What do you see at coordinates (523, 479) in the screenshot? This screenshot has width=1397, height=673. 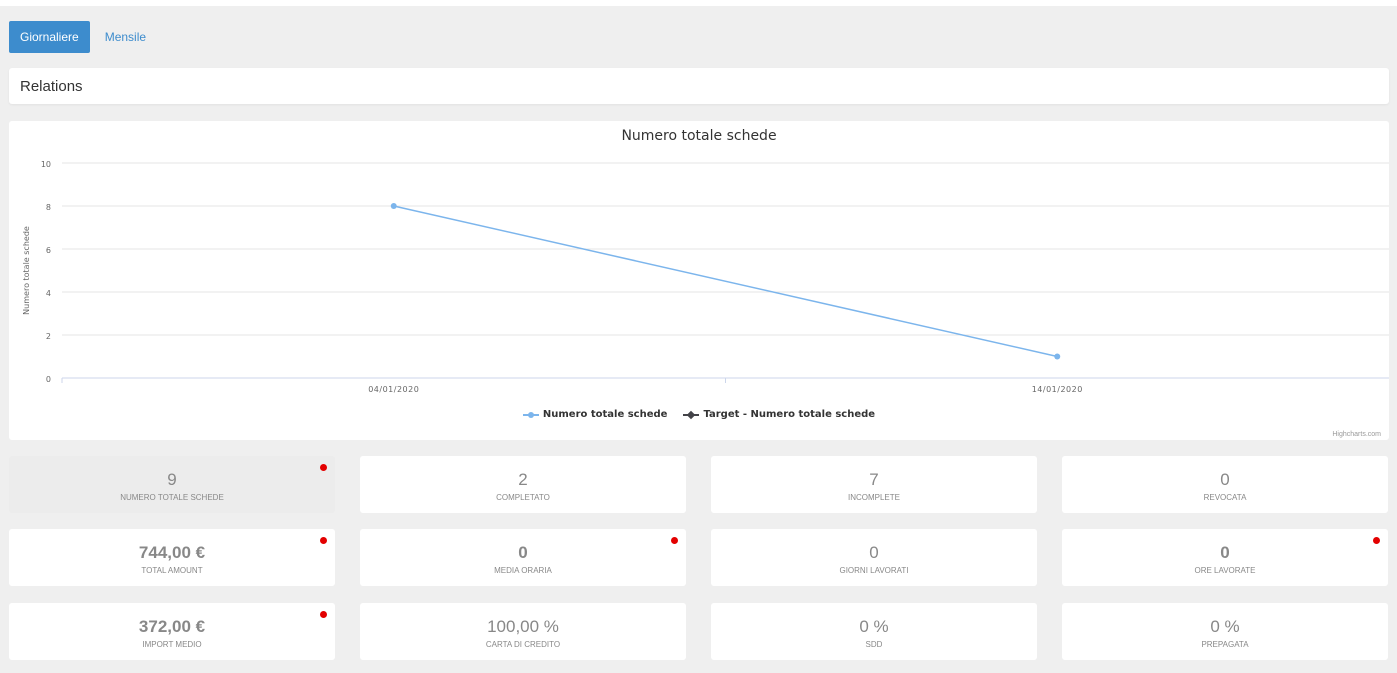 I see `kpi-value: 2` at bounding box center [523, 479].